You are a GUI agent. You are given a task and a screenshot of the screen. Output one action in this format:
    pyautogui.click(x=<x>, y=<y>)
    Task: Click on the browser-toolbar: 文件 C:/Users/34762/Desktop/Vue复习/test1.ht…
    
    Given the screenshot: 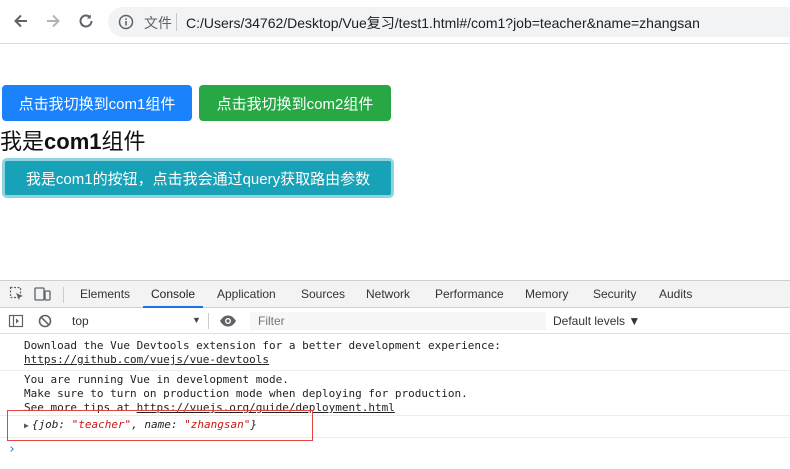 What is the action you would take?
    pyautogui.click(x=395, y=22)
    